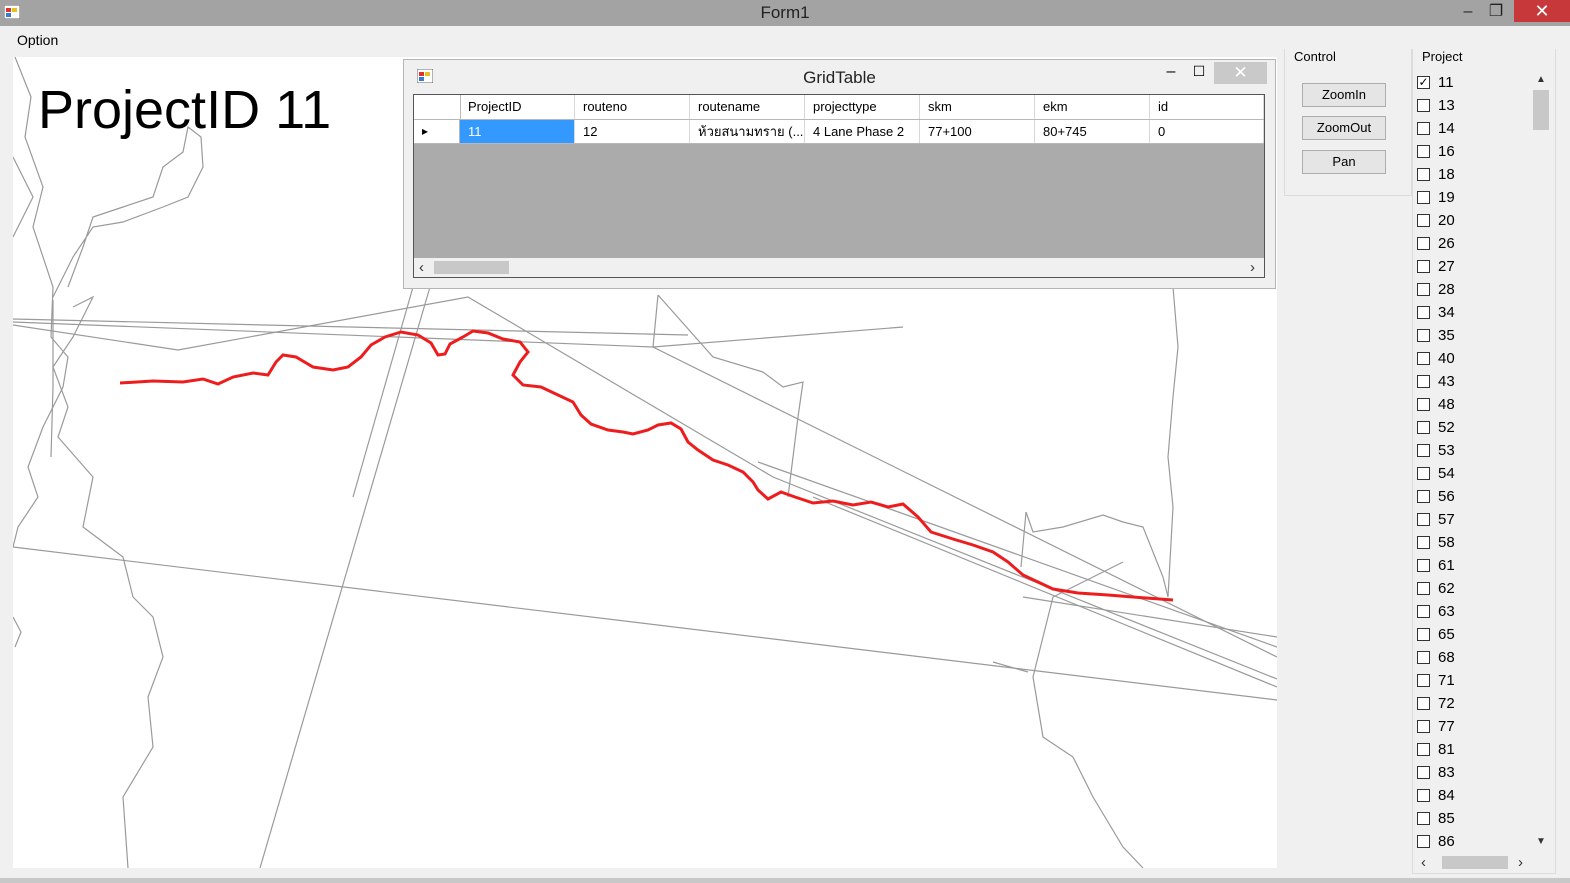 The image size is (1570, 883). What do you see at coordinates (517, 107) in the screenshot?
I see `column-header: ProjectID` at bounding box center [517, 107].